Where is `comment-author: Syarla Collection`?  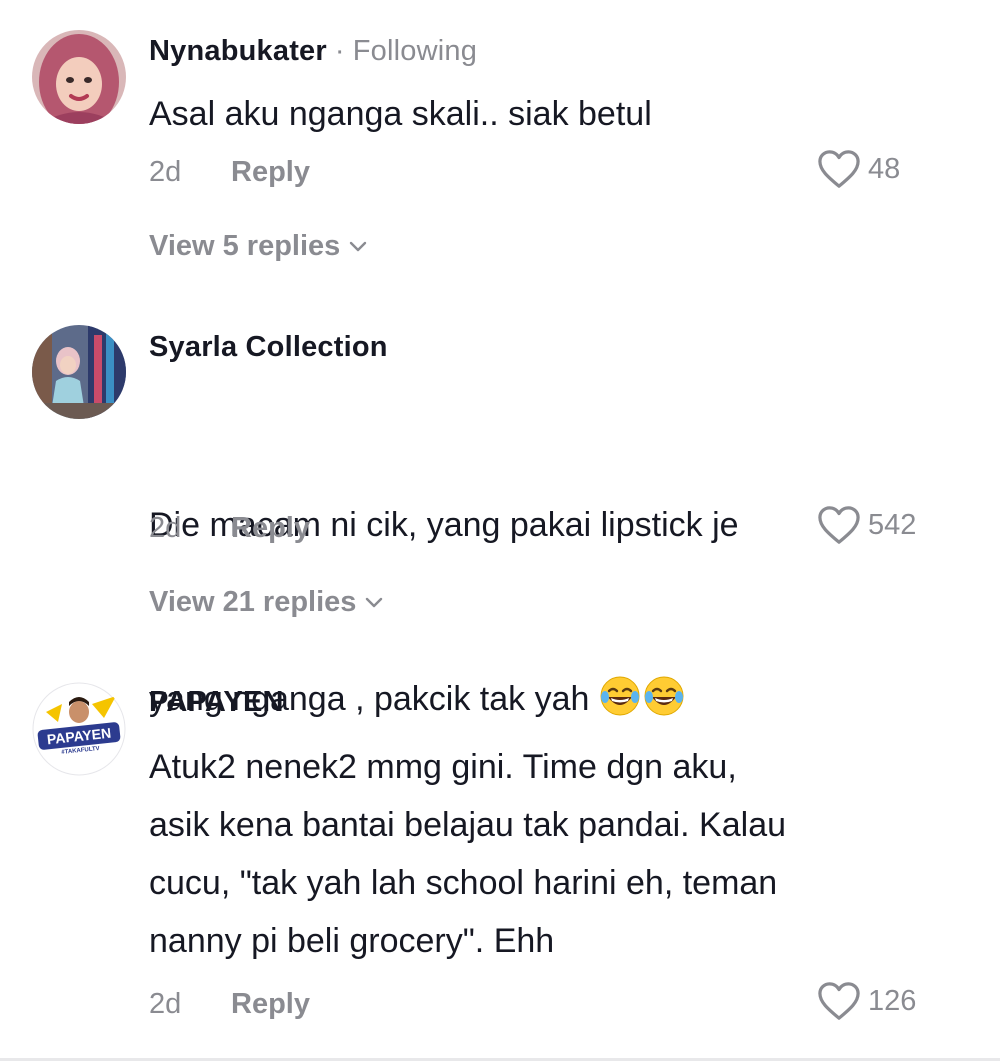 comment-author: Syarla Collection is located at coordinates (268, 347).